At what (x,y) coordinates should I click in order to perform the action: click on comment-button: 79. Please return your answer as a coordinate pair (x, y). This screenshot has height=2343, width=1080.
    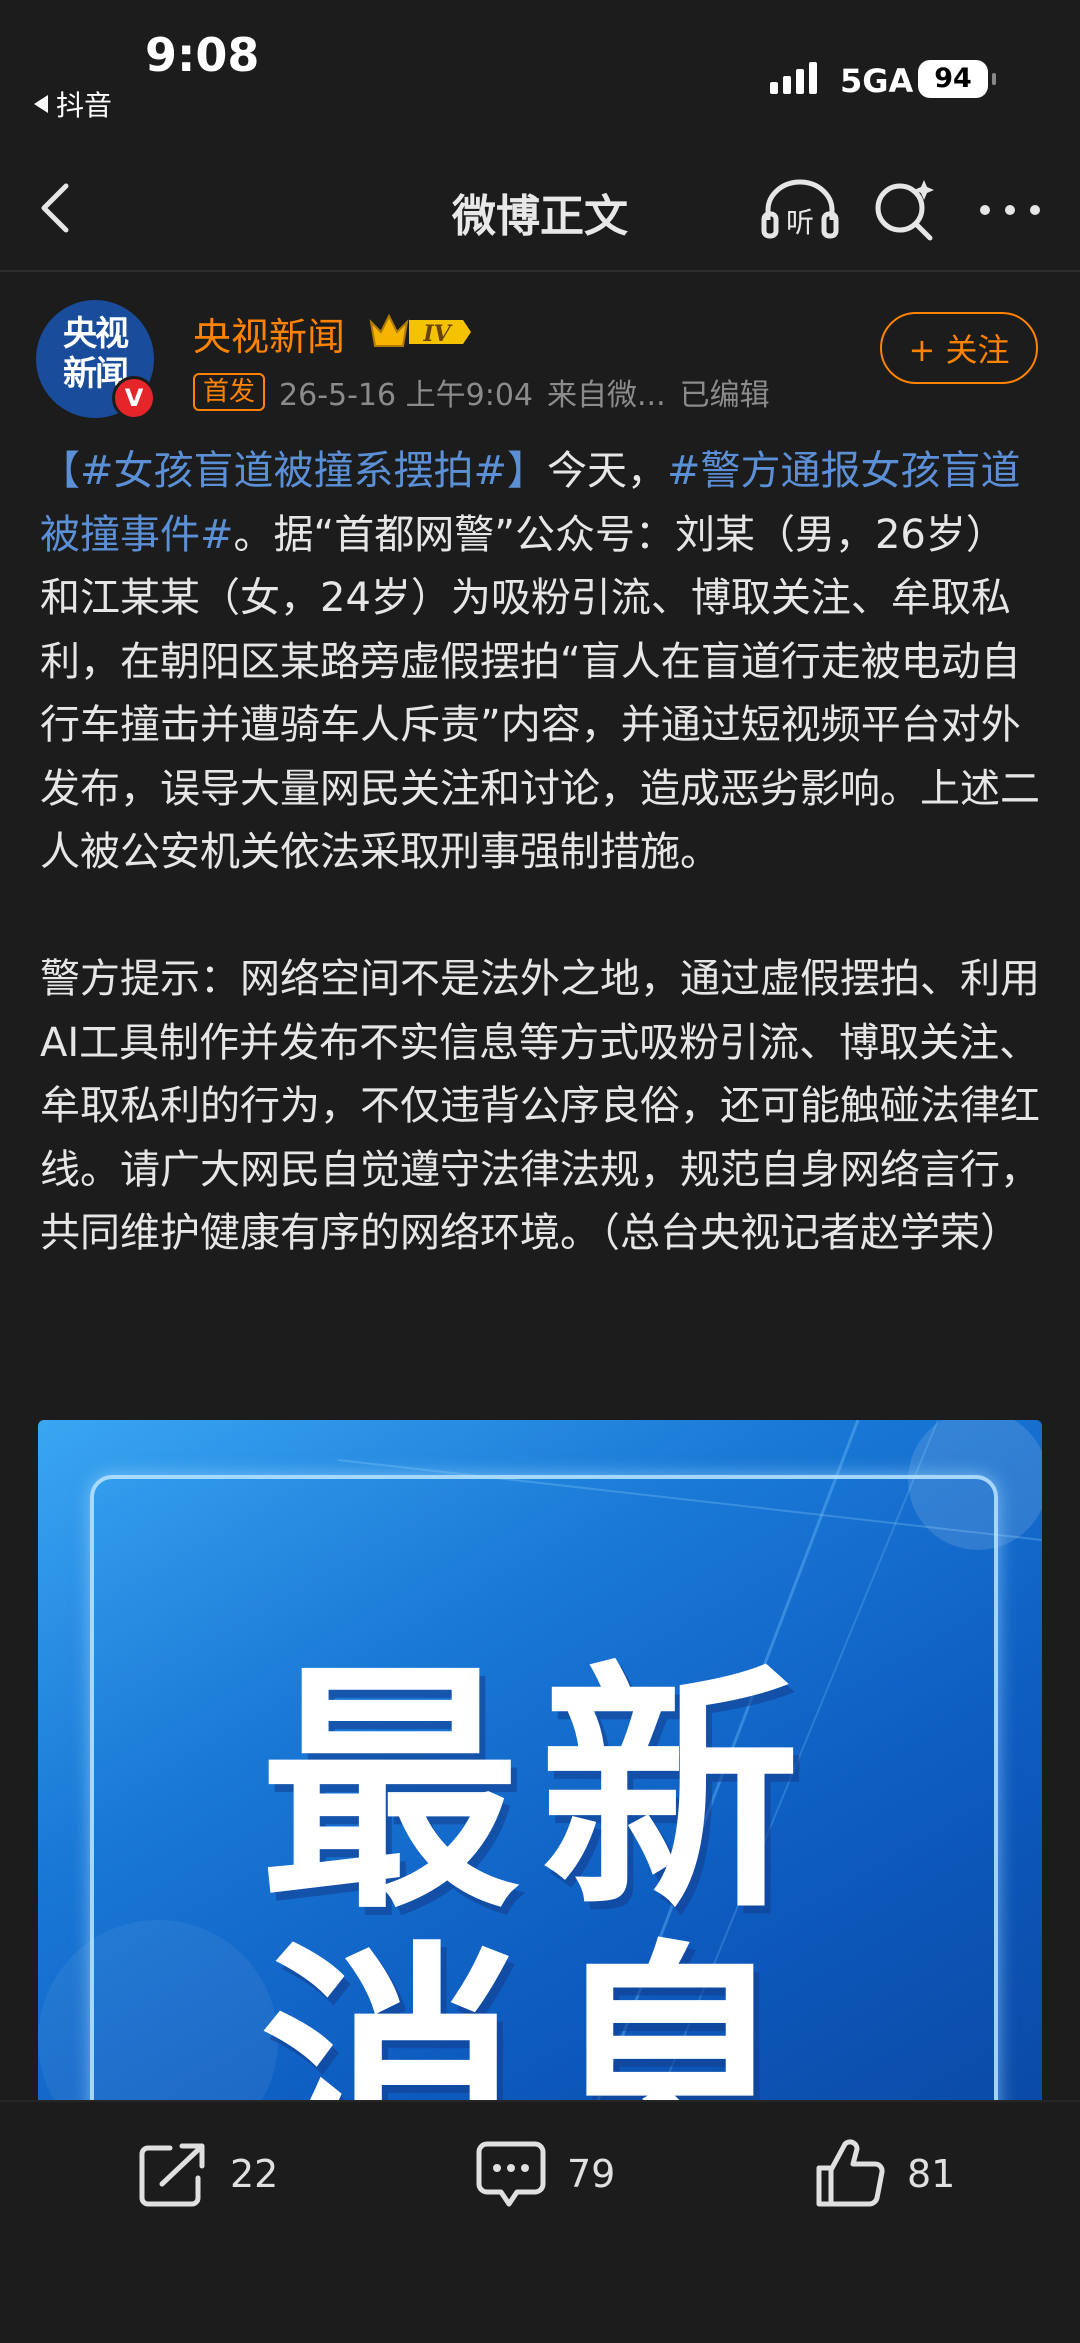
    Looking at the image, I should click on (545, 2174).